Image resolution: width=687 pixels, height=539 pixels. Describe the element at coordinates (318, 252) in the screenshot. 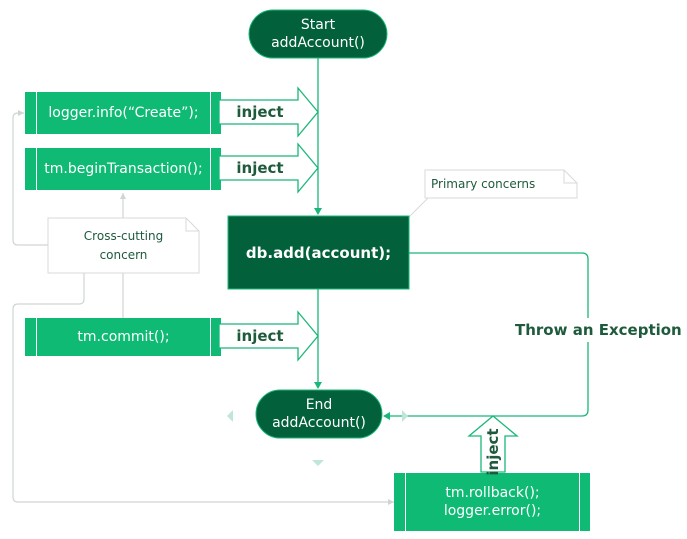

I see `primary-process-label: db.add(account);` at that location.